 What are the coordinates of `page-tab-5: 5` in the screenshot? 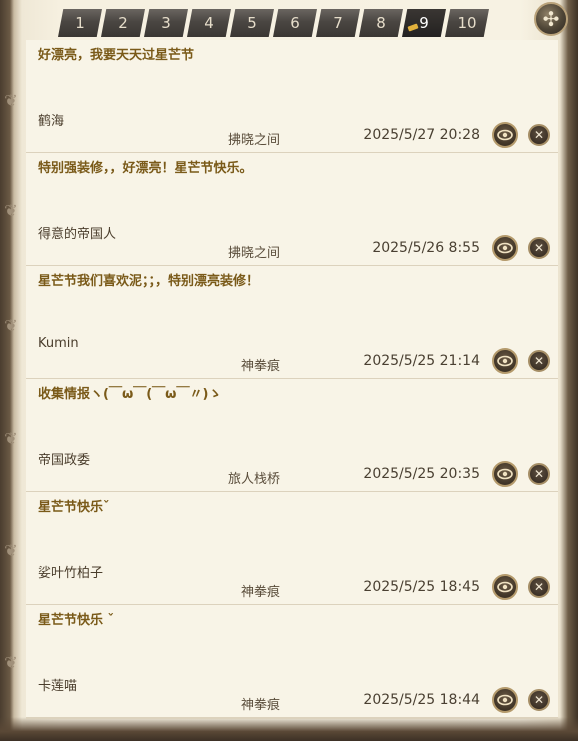 It's located at (252, 23).